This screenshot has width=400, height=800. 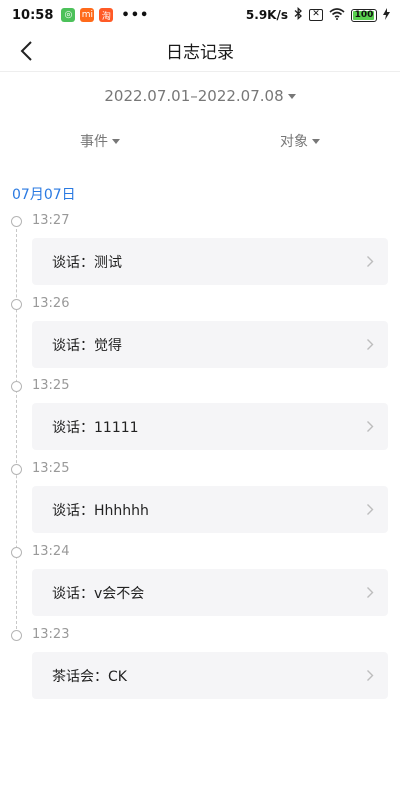 I want to click on date-range-selector: 2022.07.01–2022.07.08, so click(x=200, y=96).